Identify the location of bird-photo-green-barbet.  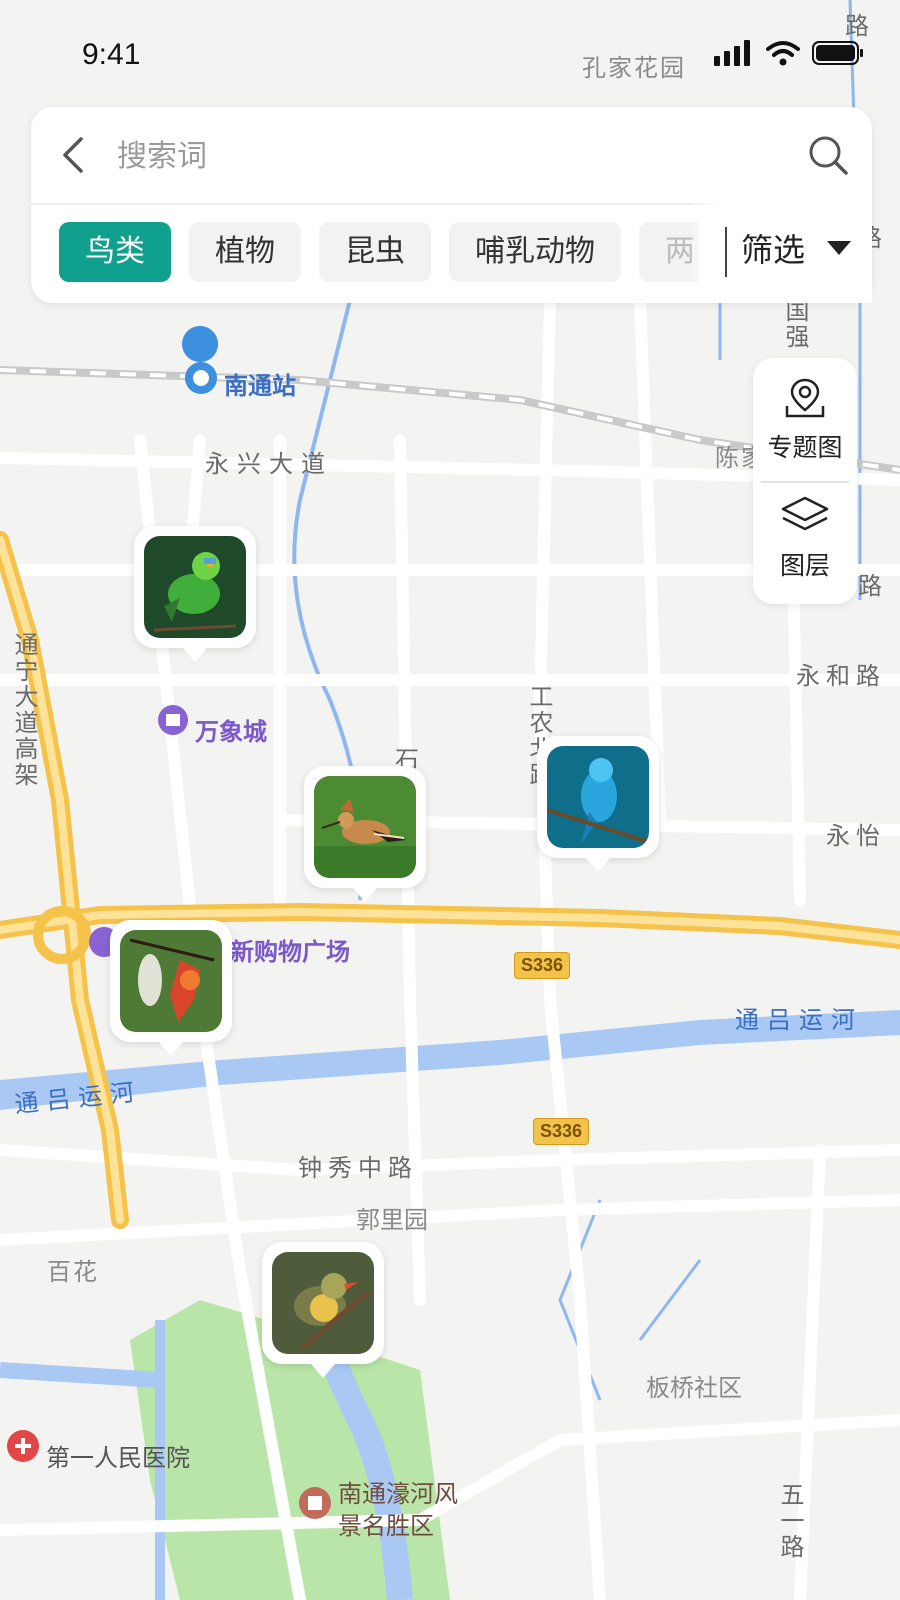
(195, 587).